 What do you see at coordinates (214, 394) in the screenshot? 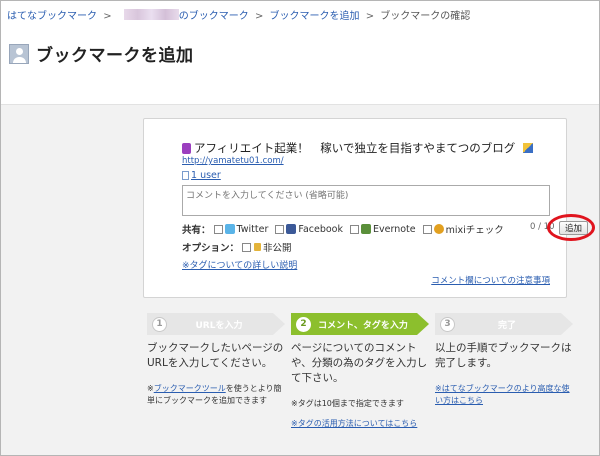
I see `step-1-note: ※ブックマークツールを使うとより簡単にブックマークを追加できます` at bounding box center [214, 394].